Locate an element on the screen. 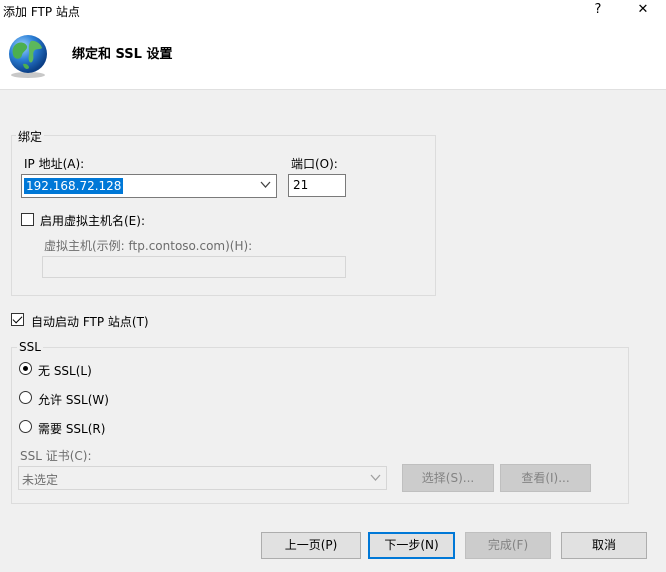 Image resolution: width=666 pixels, height=572 pixels. close-button: ✕ is located at coordinates (643, 10).